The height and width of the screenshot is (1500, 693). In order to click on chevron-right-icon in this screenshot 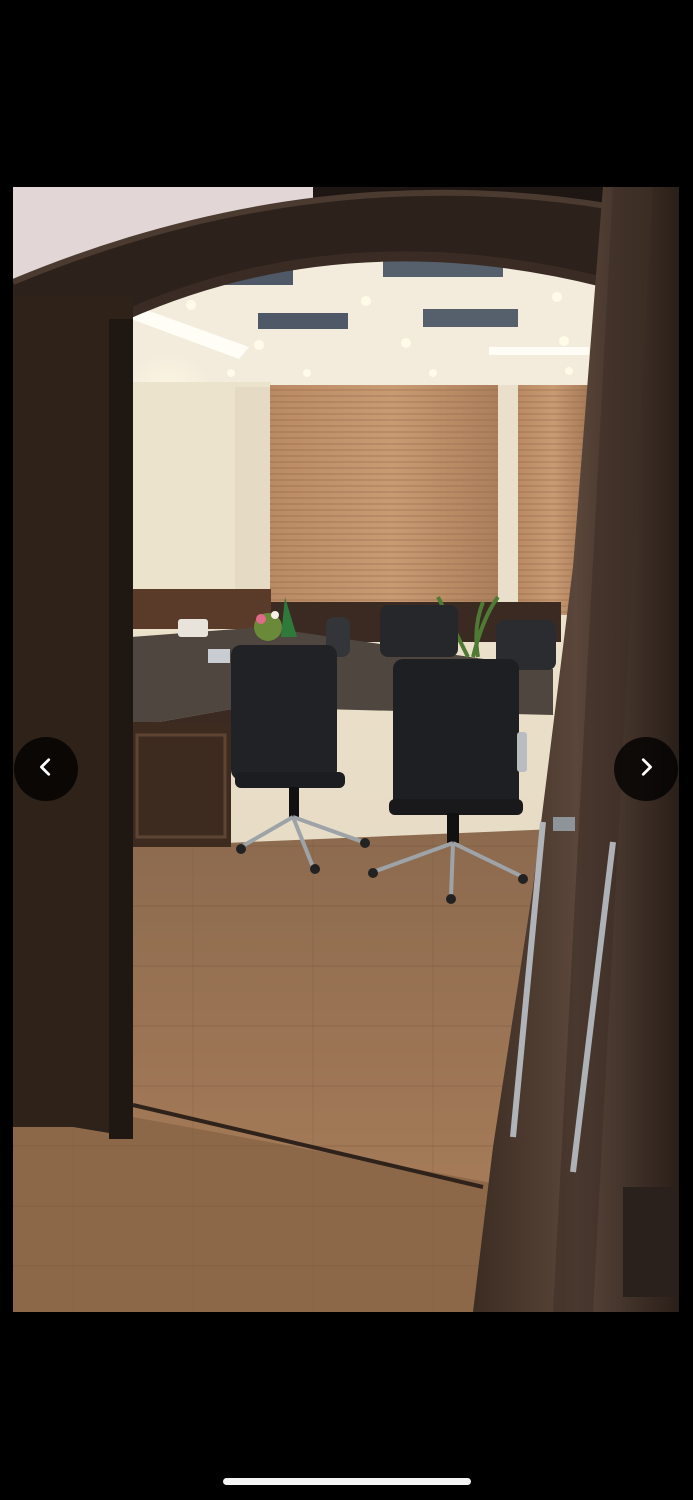, I will do `click(646, 769)`.